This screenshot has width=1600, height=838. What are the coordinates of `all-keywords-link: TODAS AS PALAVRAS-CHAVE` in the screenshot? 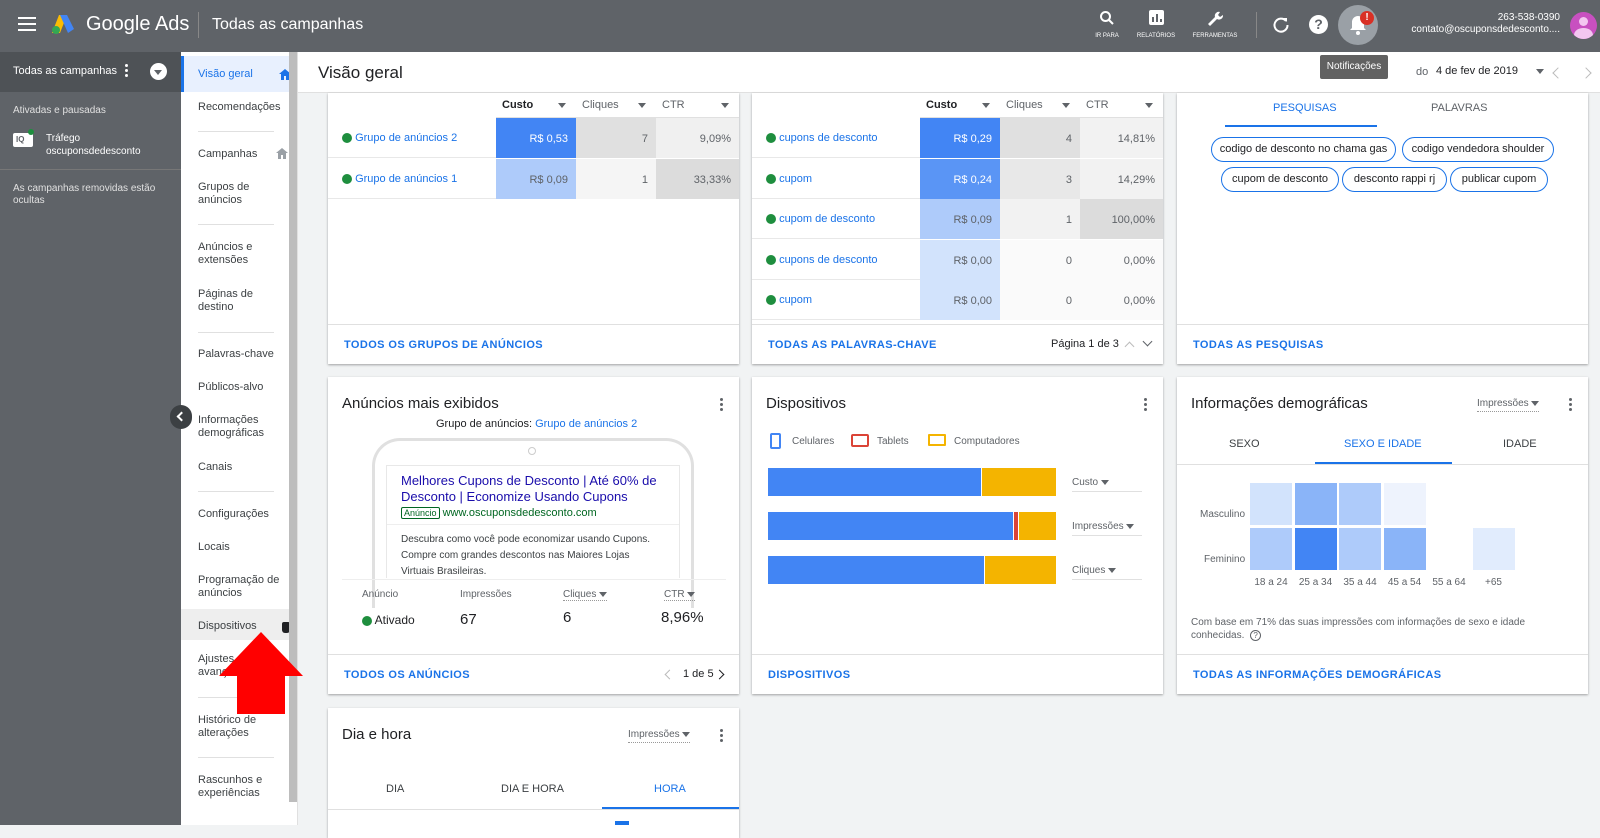 It's located at (852, 345).